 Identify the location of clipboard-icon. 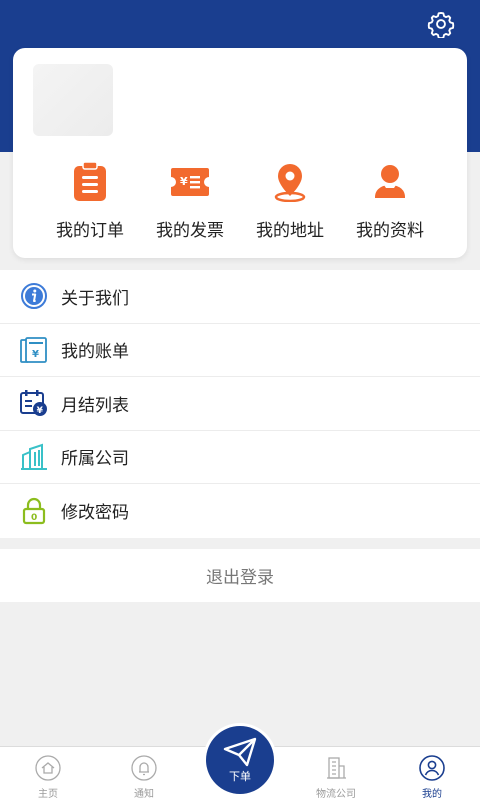
(90, 182).